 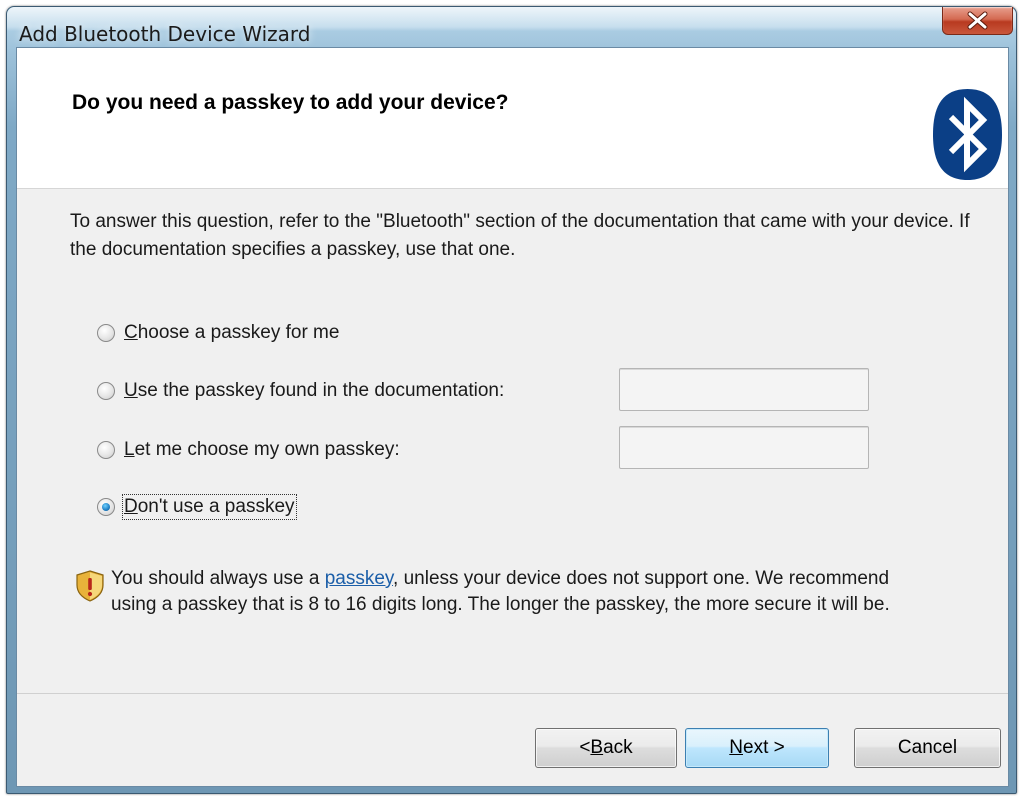 I want to click on shield-warning-icon, so click(x=90, y=586).